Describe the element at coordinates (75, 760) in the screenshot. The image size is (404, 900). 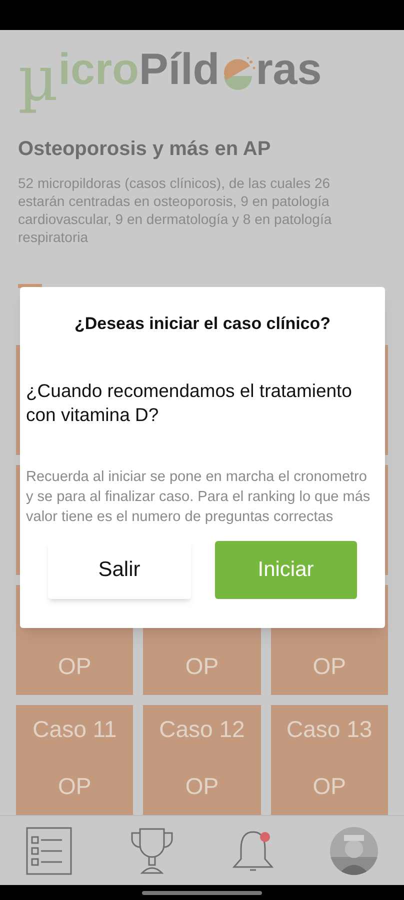
I see `case-tile: Caso 11 OP` at that location.